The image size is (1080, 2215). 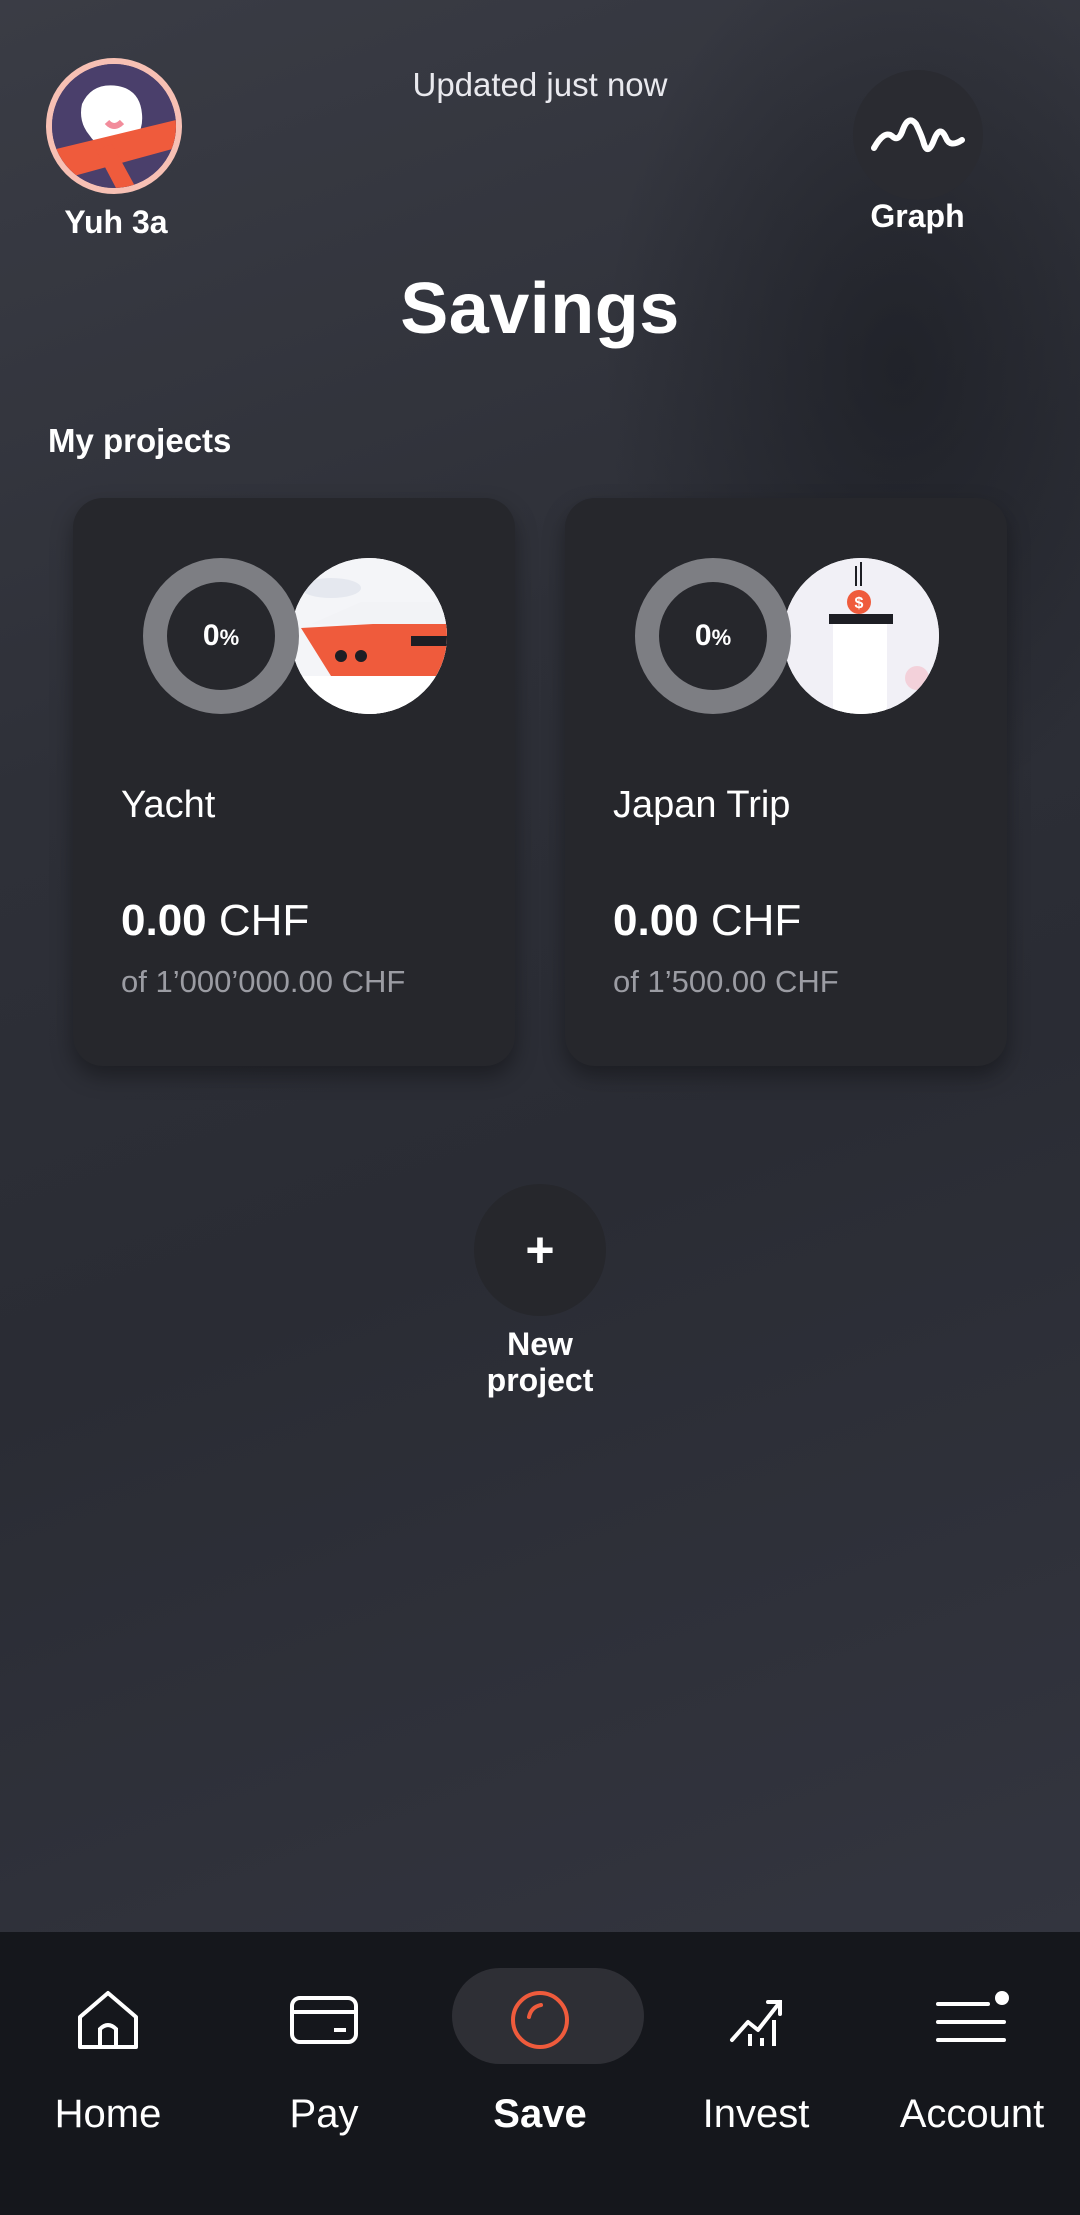 I want to click on japan-trip-image: $, so click(x=861, y=636).